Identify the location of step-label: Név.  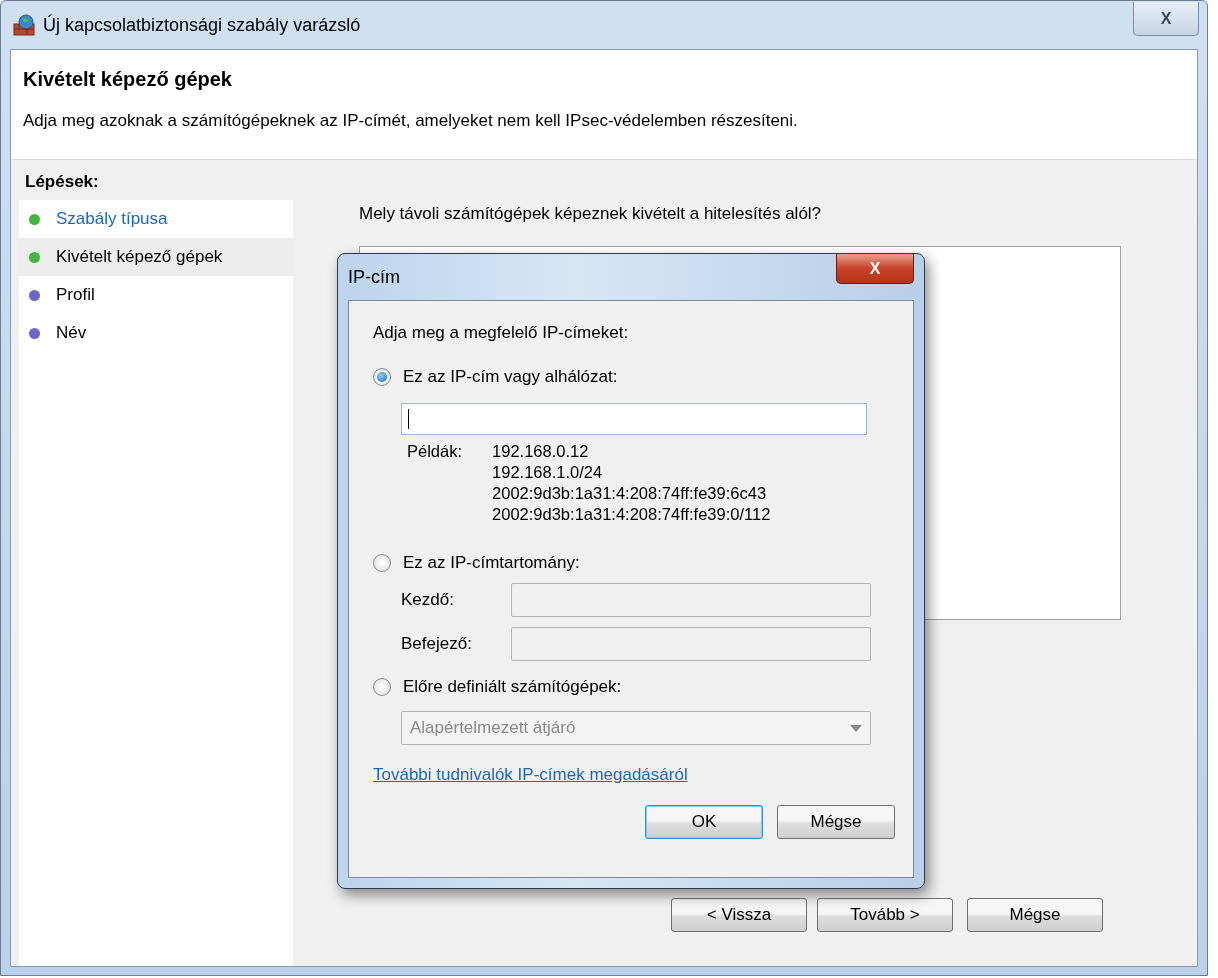
(71, 333).